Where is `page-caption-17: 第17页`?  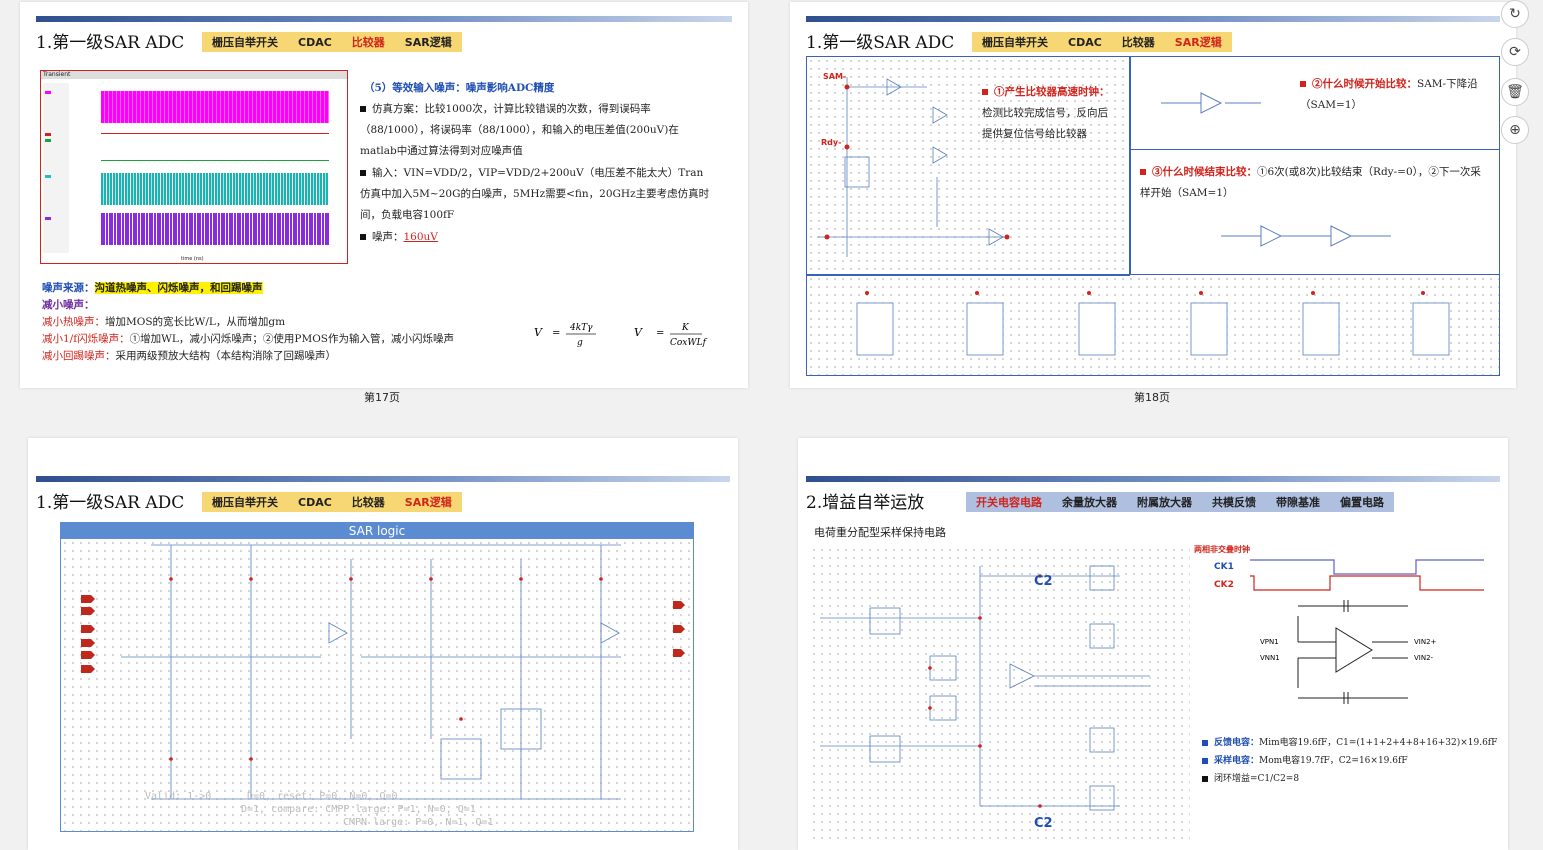
page-caption-17: 第17页 is located at coordinates (382, 397).